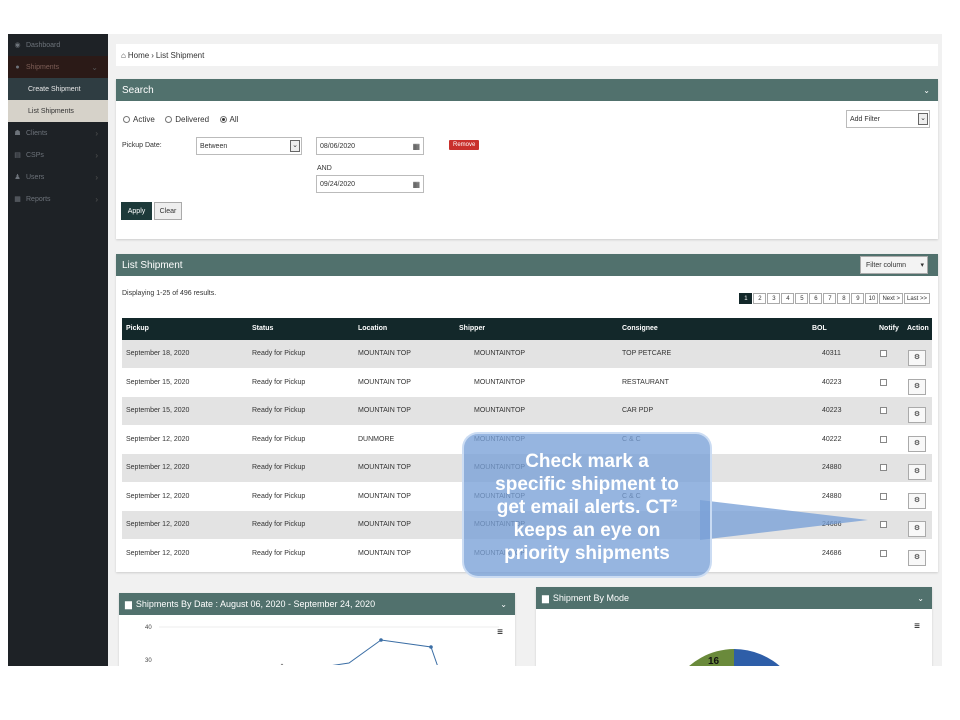 The width and height of the screenshot is (960, 720). What do you see at coordinates (136, 211) in the screenshot?
I see `apply-button: Apply` at bounding box center [136, 211].